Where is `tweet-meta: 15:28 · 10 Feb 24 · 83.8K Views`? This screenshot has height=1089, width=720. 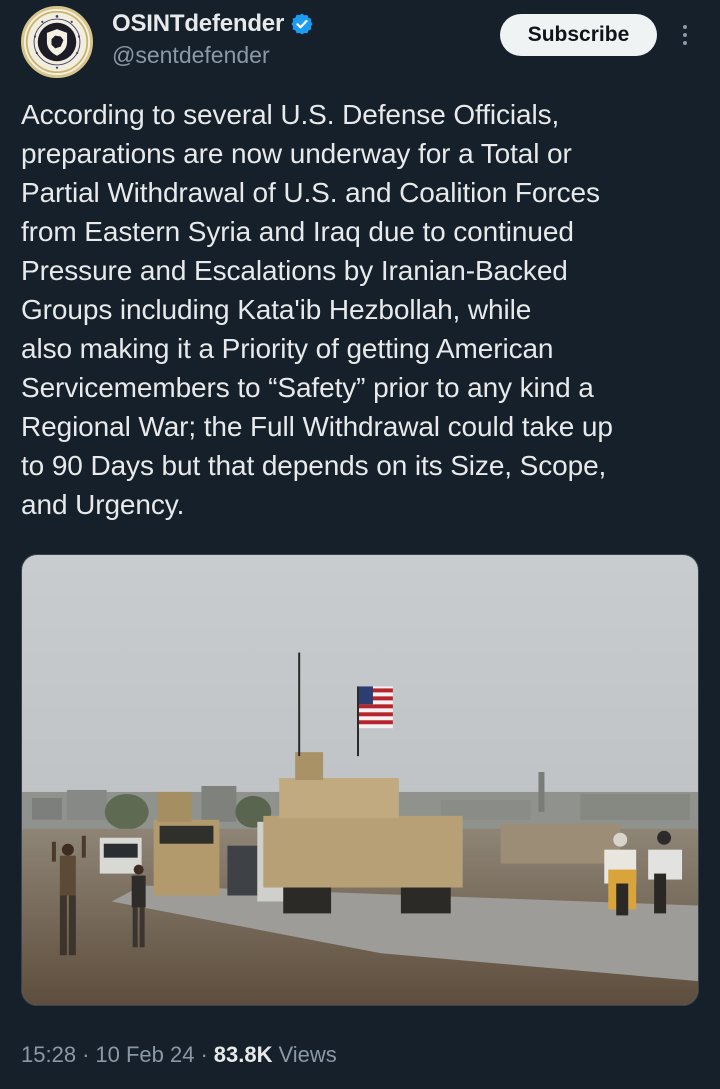
tweet-meta: 15:28 · 10 Feb 24 · 83.8K Views is located at coordinates (179, 1055).